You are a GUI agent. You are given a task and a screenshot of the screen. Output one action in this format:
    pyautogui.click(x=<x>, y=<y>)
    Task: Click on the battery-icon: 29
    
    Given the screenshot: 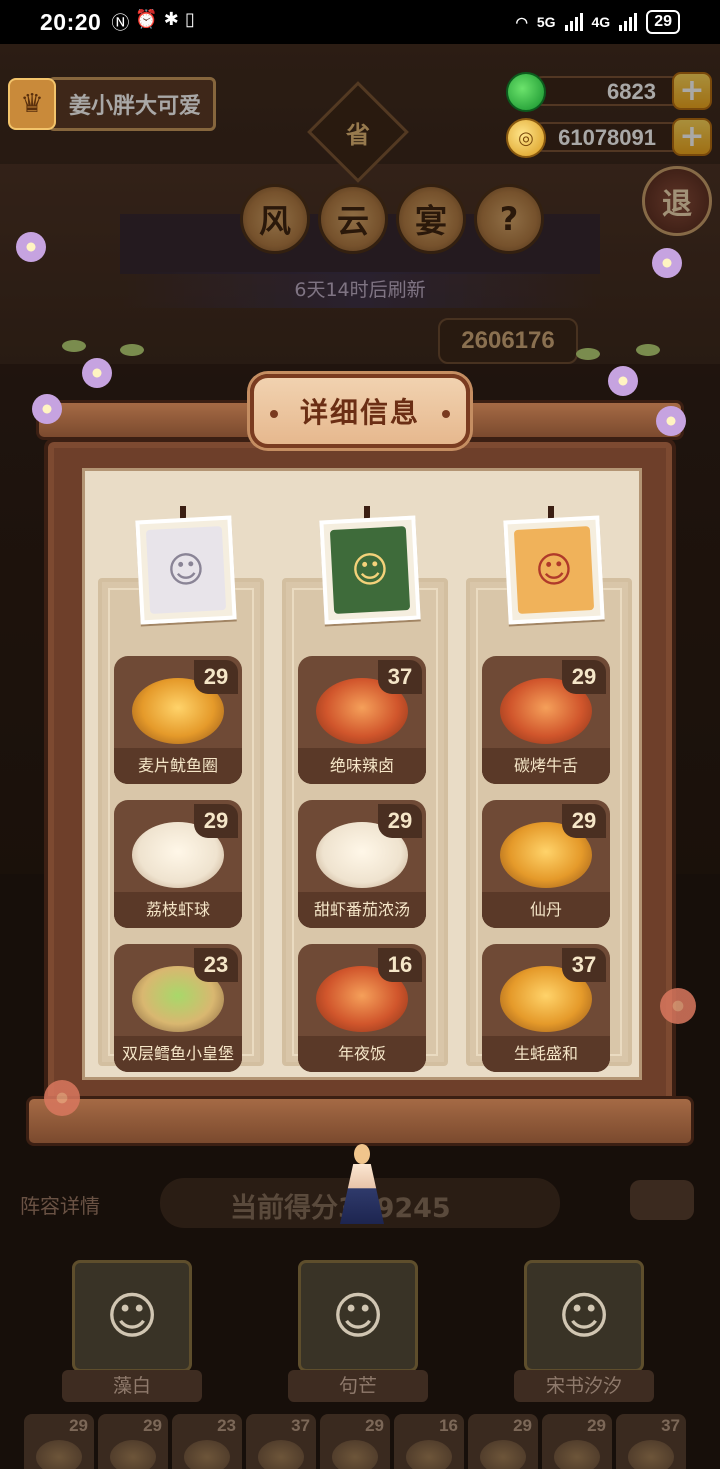 What is the action you would take?
    pyautogui.click(x=663, y=22)
    